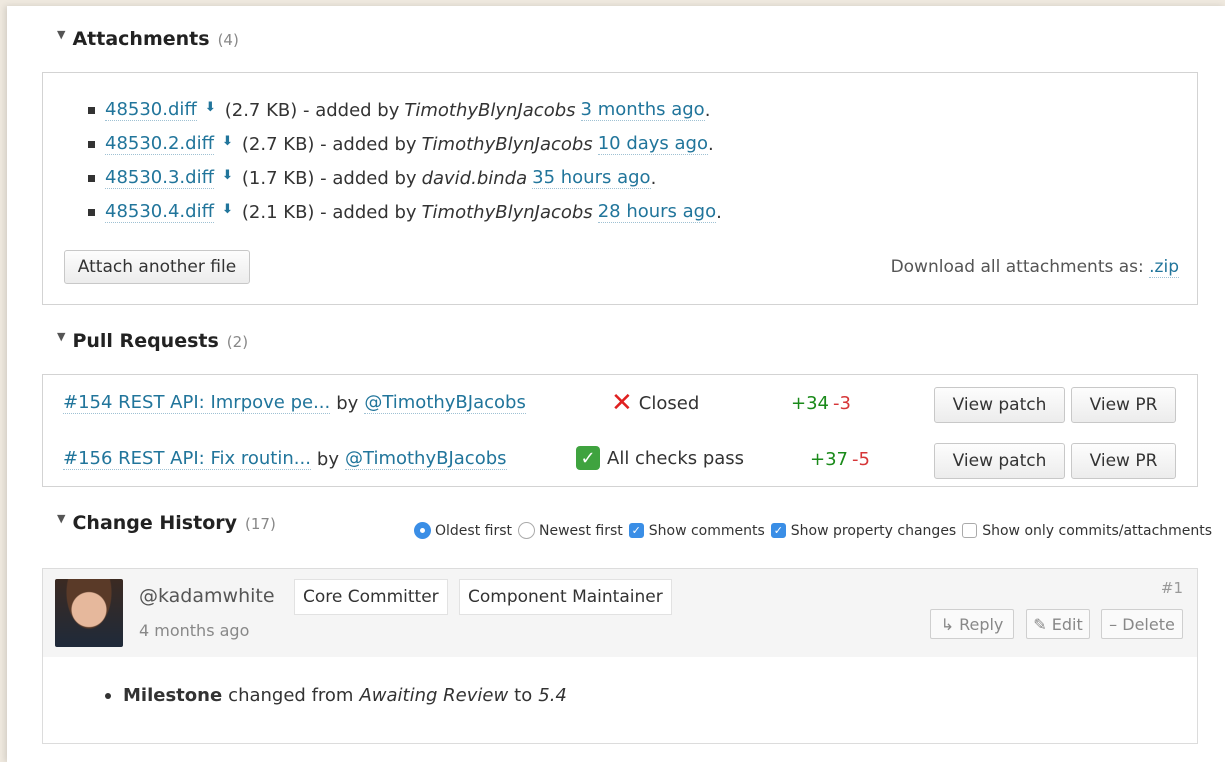 Image resolution: width=1225 pixels, height=762 pixels. I want to click on avatar, so click(89, 613).